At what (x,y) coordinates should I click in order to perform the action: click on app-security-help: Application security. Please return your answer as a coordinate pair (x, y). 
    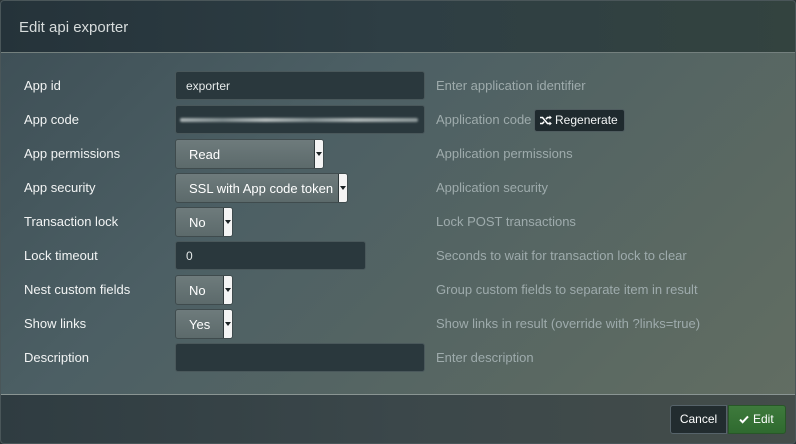
    Looking at the image, I should click on (492, 187).